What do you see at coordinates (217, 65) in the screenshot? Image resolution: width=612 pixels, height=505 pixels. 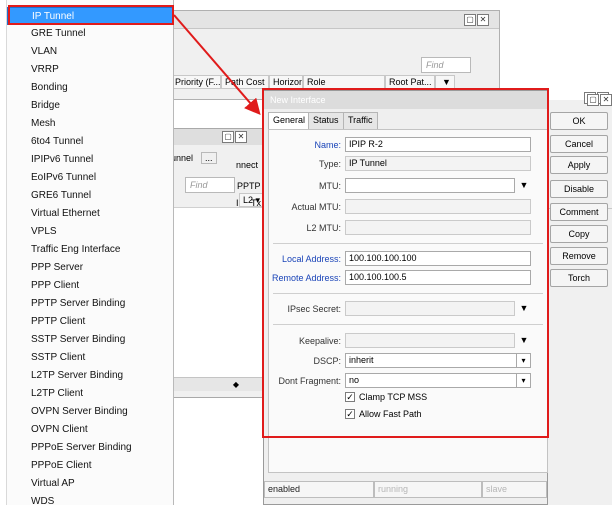 I see `annotation-arrow` at bounding box center [217, 65].